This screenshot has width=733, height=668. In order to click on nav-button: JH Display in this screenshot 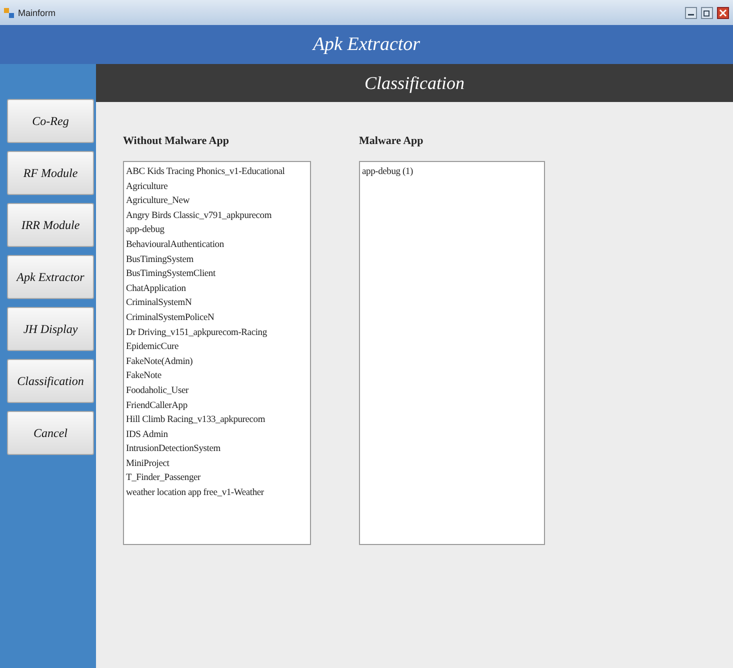, I will do `click(50, 329)`.